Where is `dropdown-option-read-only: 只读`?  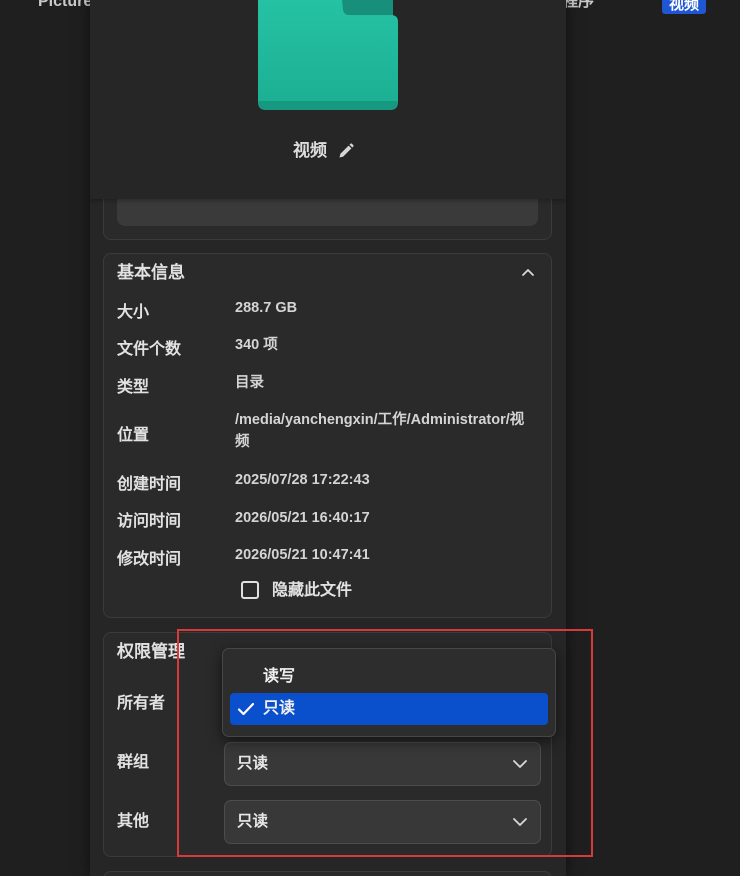 dropdown-option-read-only: 只读 is located at coordinates (389, 709).